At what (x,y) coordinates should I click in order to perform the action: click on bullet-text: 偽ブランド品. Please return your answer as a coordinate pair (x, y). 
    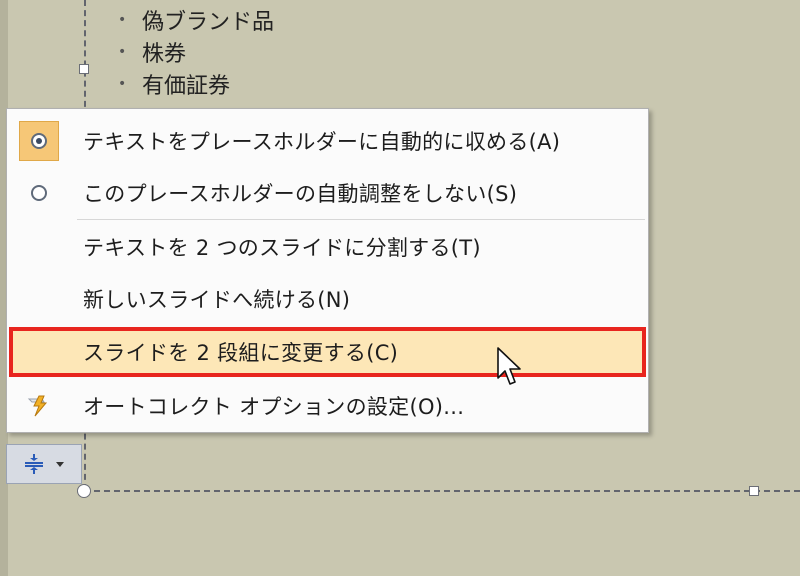
    Looking at the image, I should click on (208, 22).